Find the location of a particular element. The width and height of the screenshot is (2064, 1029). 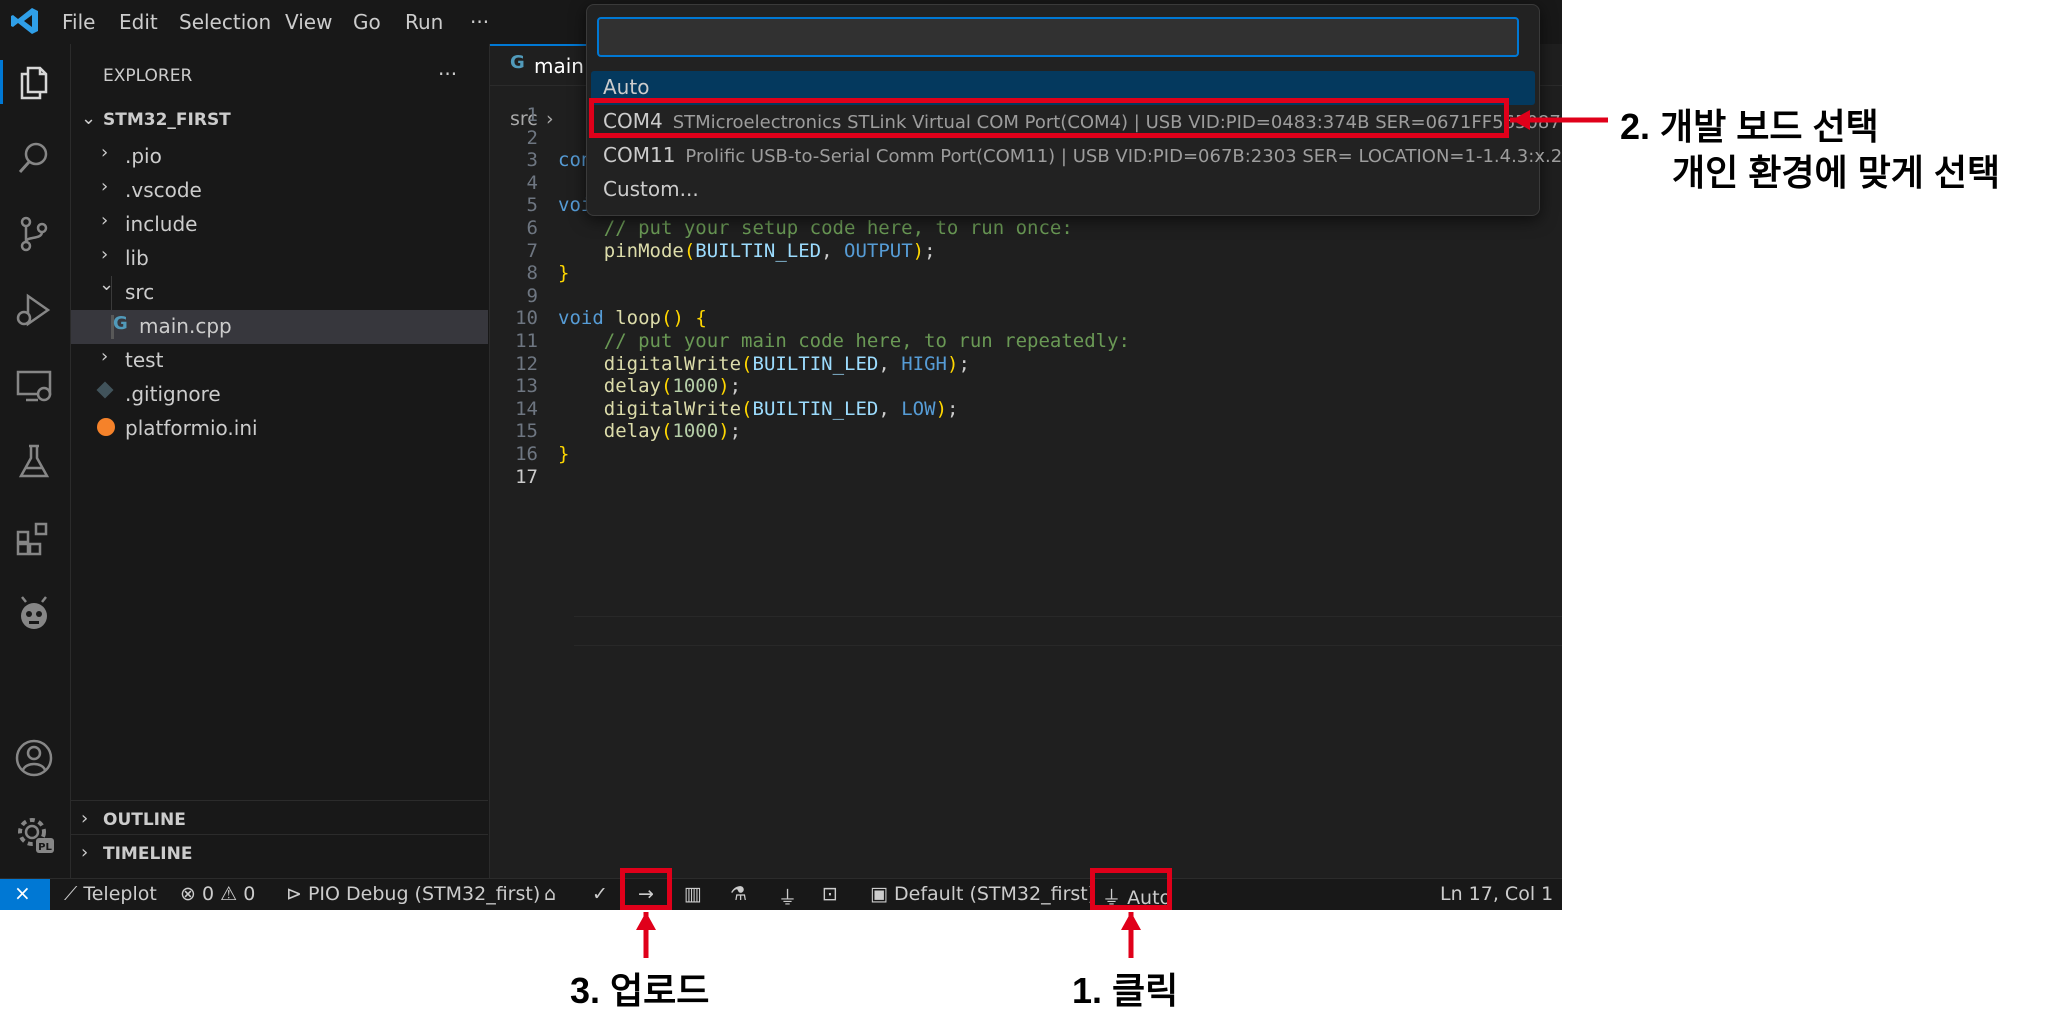

highlight-box-com4 is located at coordinates (1049, 118).